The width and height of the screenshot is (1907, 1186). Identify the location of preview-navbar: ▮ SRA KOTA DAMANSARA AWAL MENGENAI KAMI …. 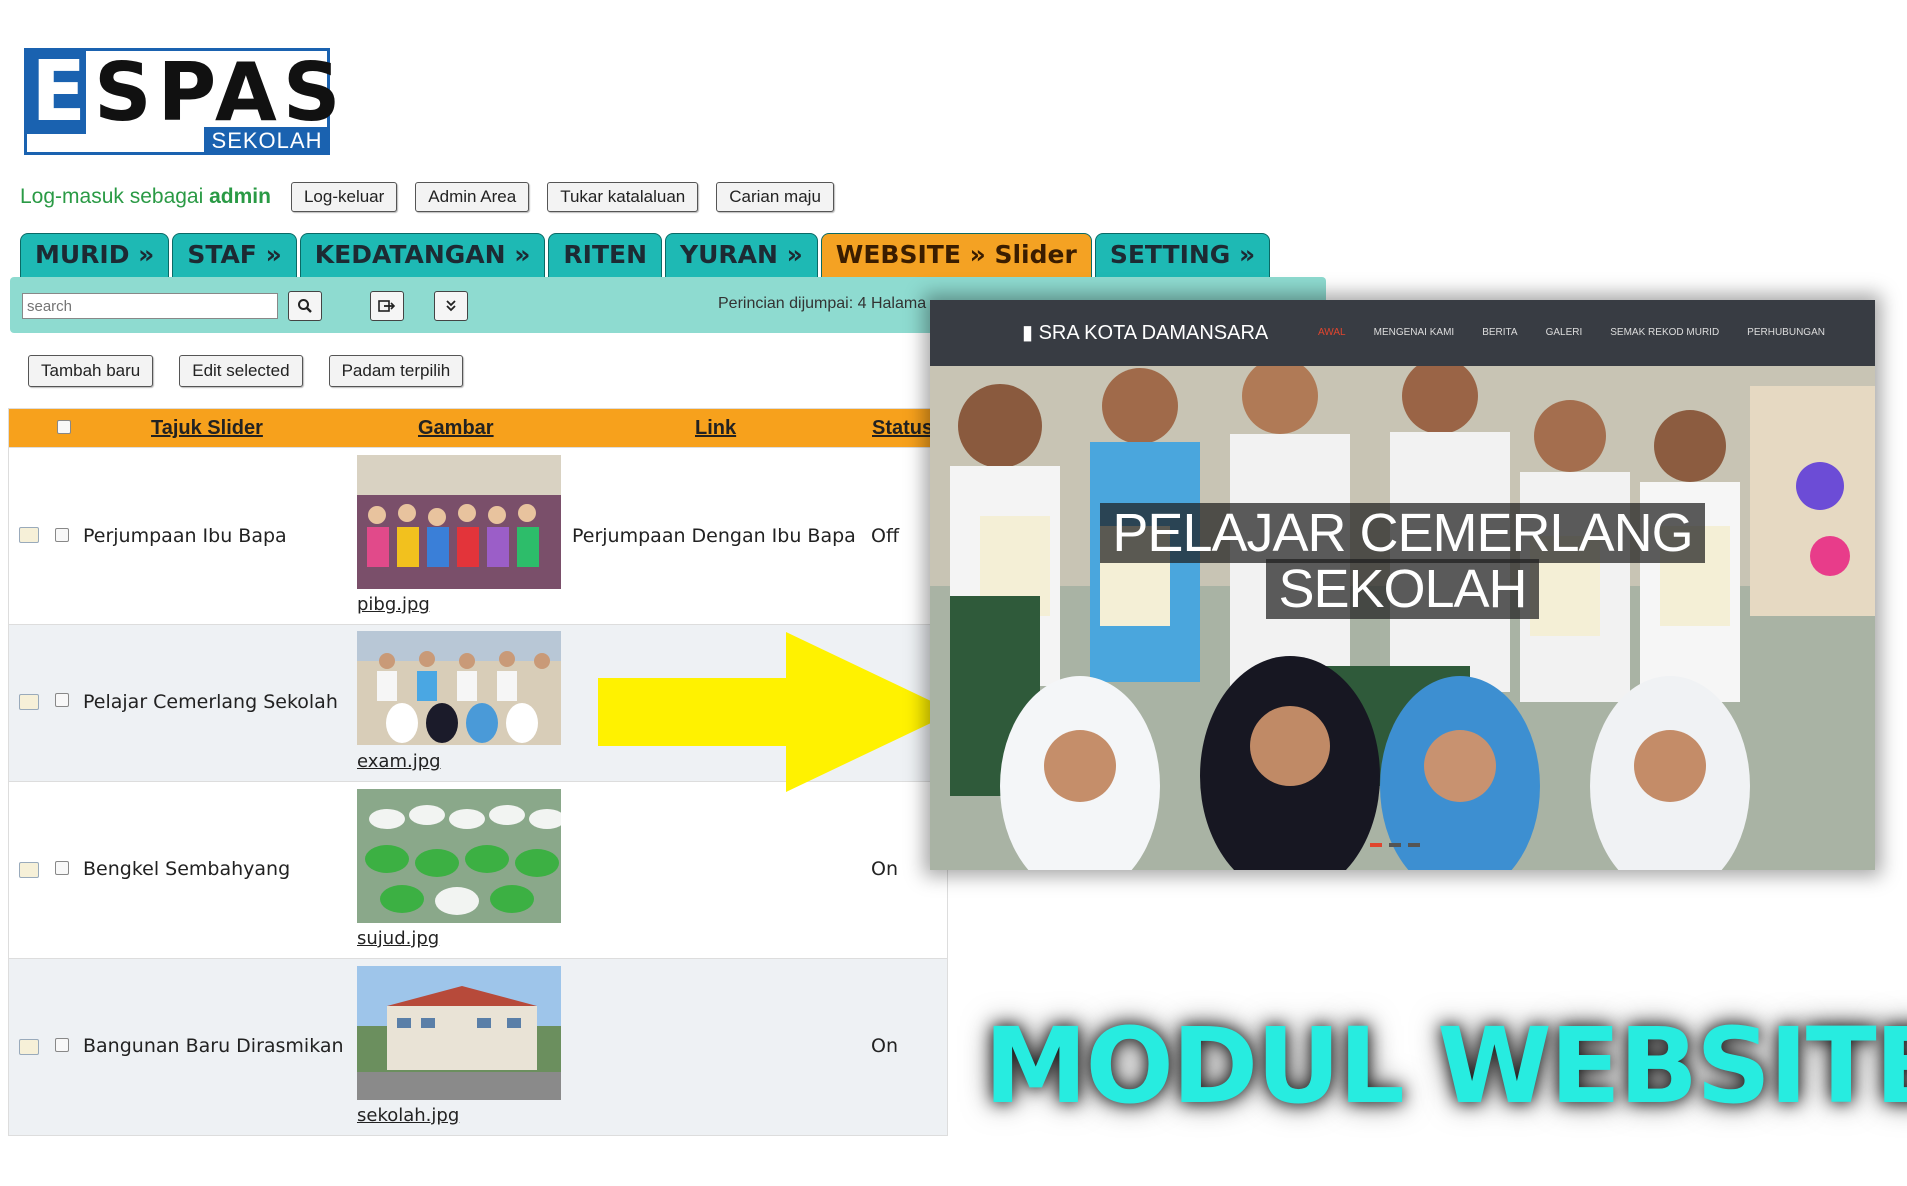
(1402, 333).